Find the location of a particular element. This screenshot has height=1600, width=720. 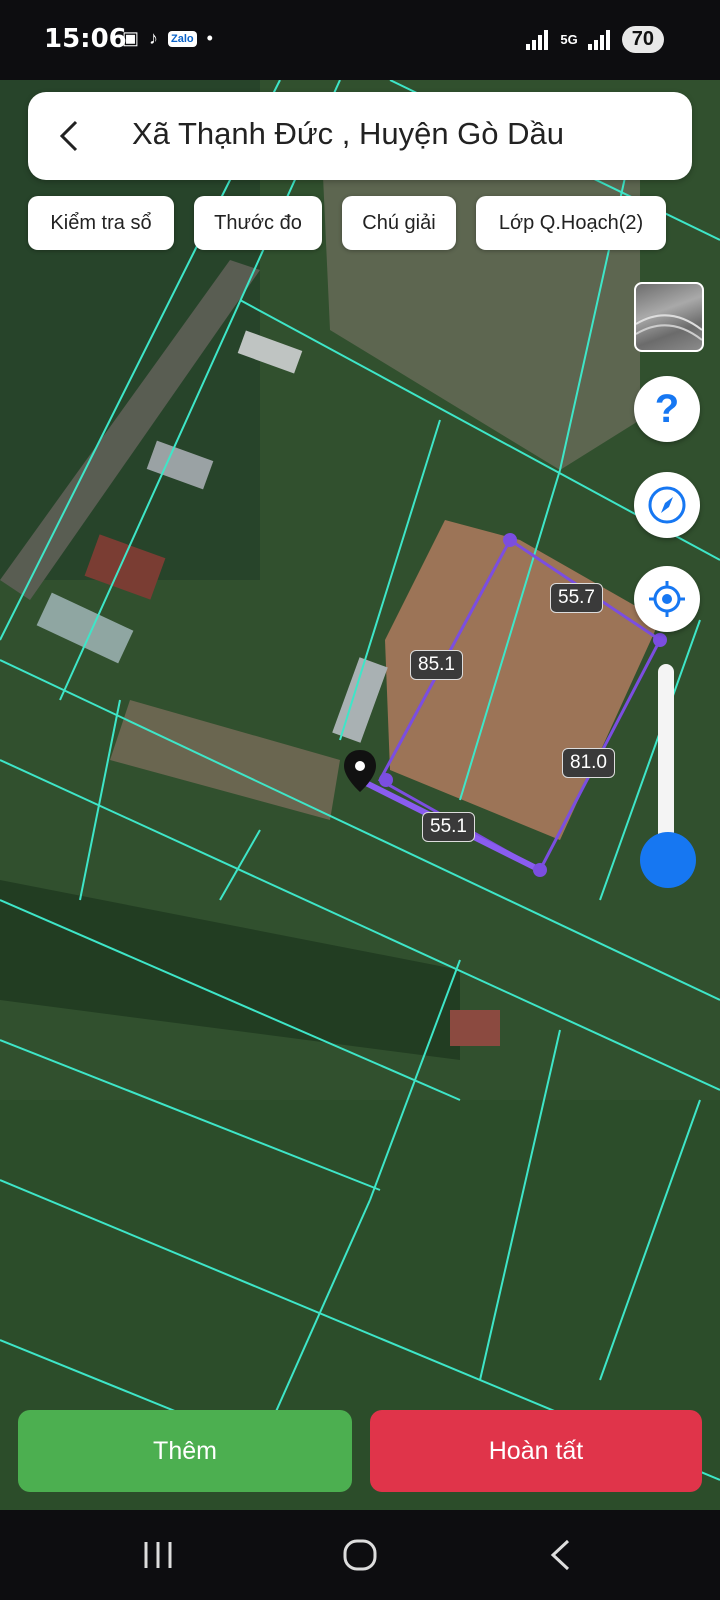

zoom-slider-handle is located at coordinates (668, 860).